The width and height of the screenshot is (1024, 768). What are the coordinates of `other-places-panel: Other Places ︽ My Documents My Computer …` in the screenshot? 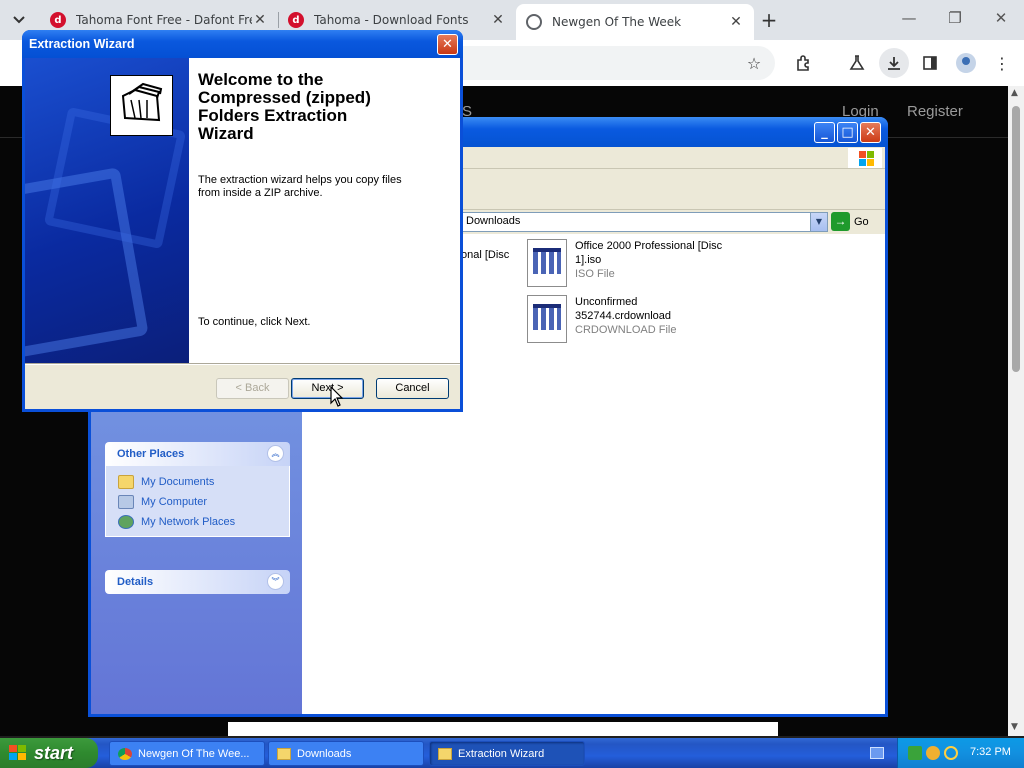 It's located at (197, 489).